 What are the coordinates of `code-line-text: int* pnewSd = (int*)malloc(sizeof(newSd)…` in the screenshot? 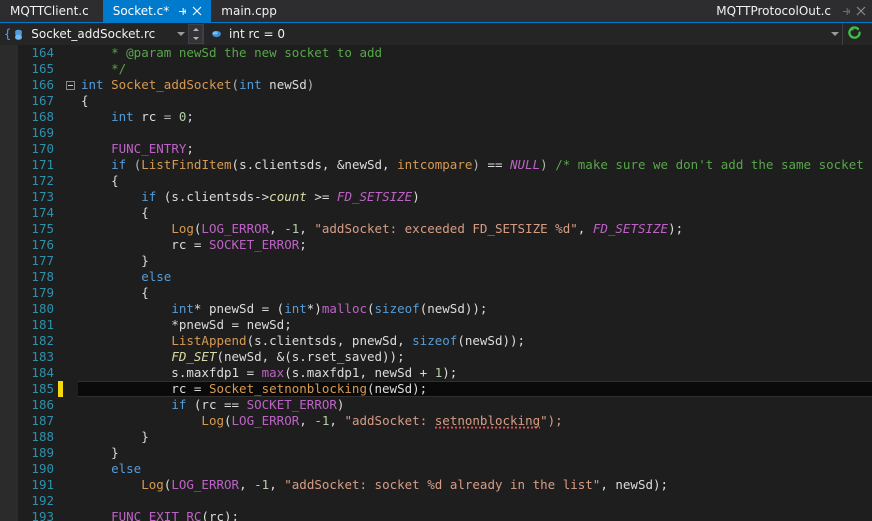 It's located at (475, 309).